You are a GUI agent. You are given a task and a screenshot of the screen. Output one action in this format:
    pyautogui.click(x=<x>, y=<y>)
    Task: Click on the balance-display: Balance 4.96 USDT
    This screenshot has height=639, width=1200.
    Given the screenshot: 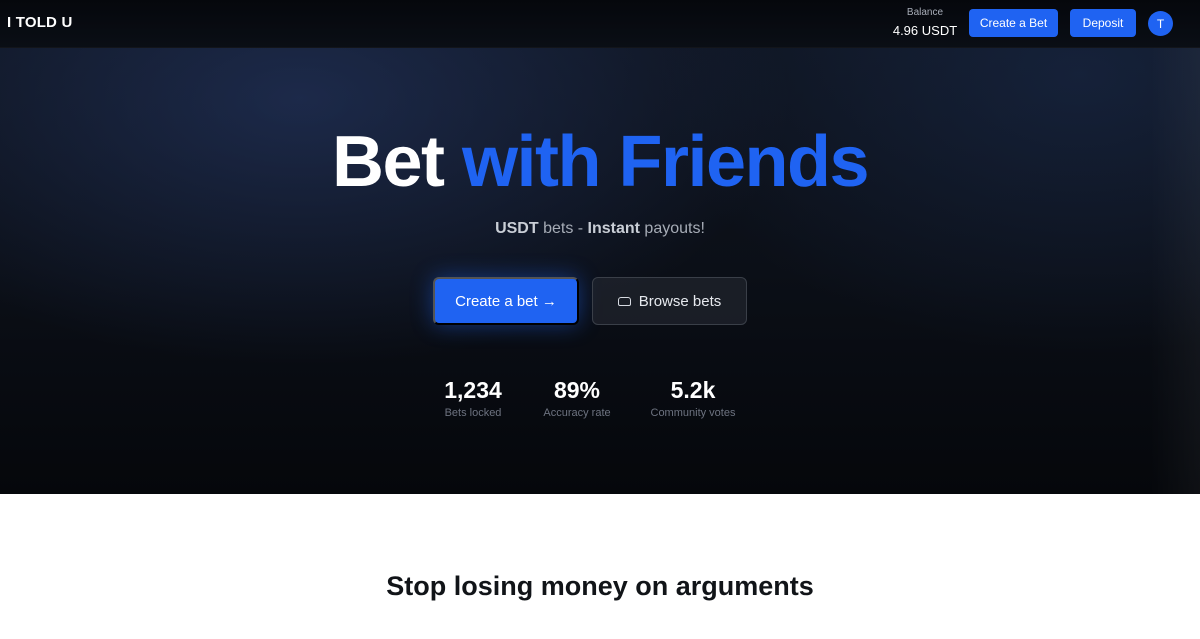 What is the action you would take?
    pyautogui.click(x=925, y=23)
    